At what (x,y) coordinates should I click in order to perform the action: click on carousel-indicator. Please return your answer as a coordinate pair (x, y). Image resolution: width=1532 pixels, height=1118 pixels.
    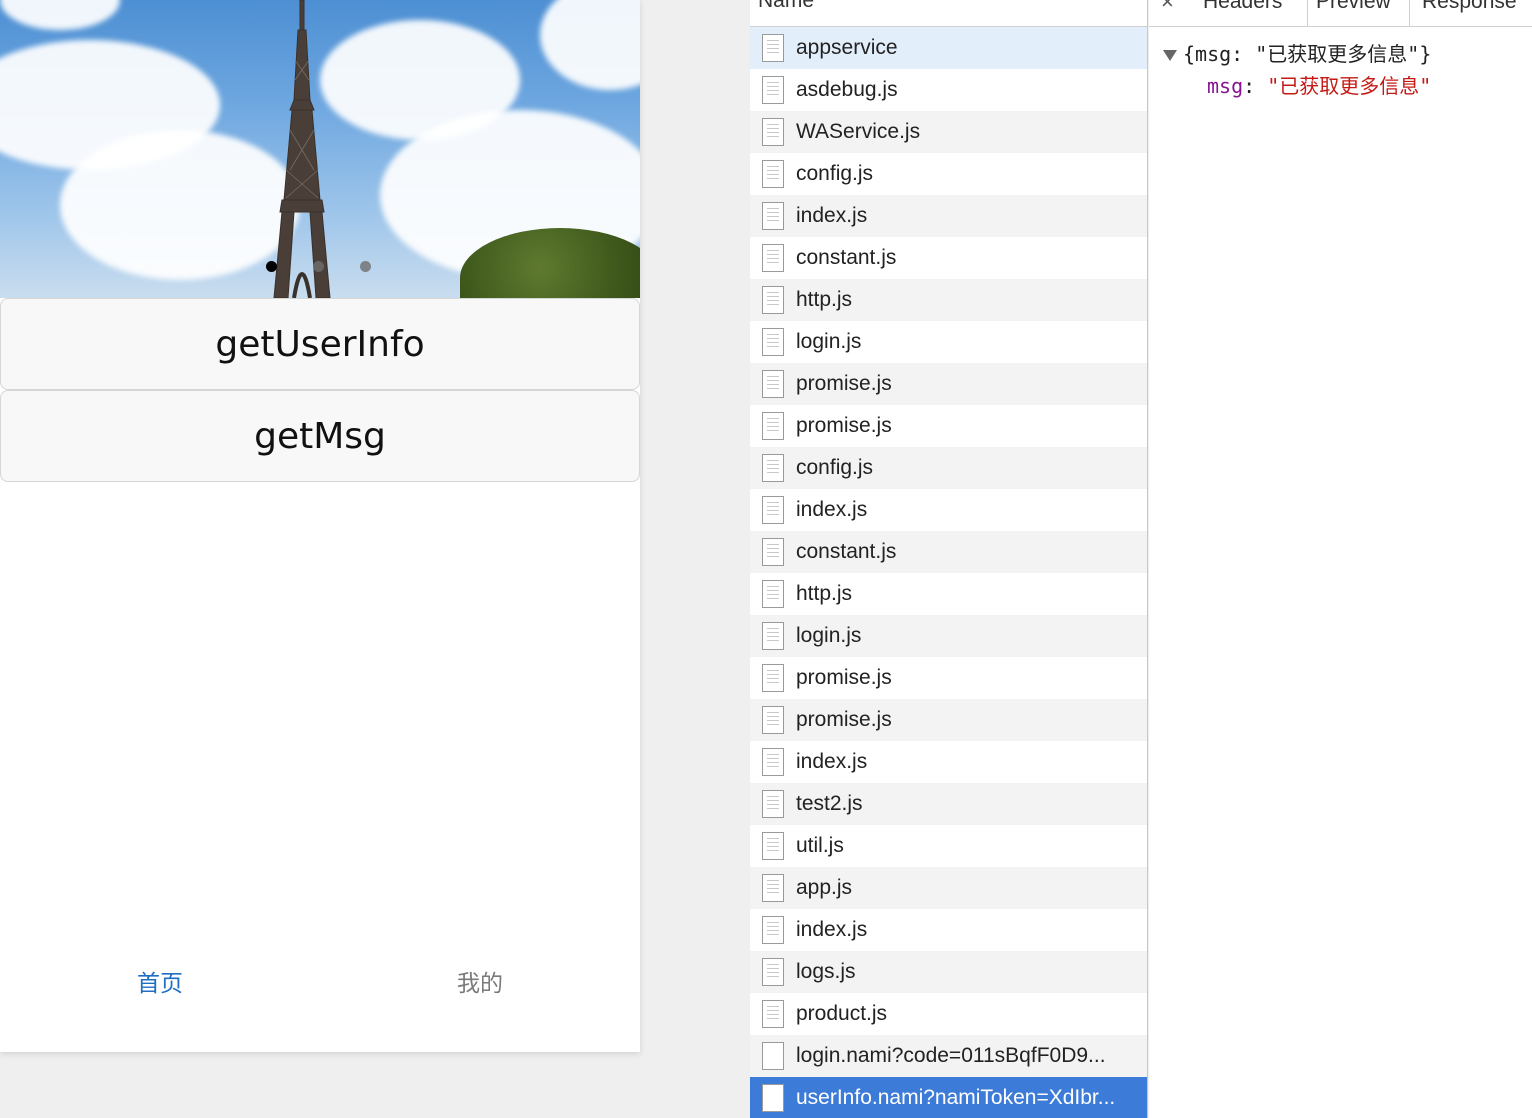
    Looking at the image, I should click on (318, 266).